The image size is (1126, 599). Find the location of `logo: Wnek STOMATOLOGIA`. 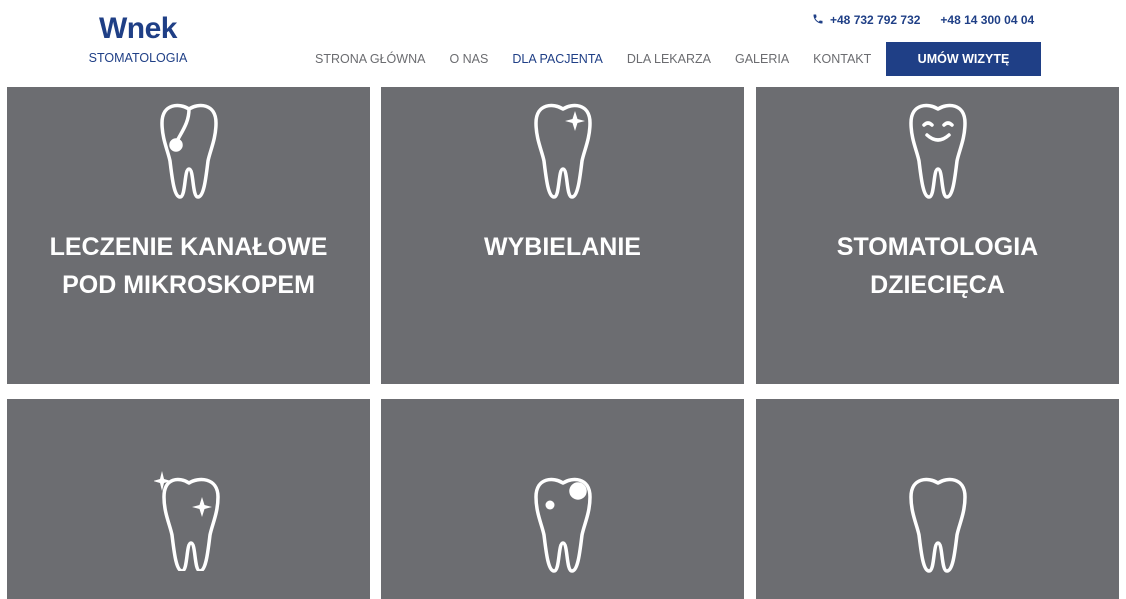

logo: Wnek STOMATOLOGIA is located at coordinates (138, 39).